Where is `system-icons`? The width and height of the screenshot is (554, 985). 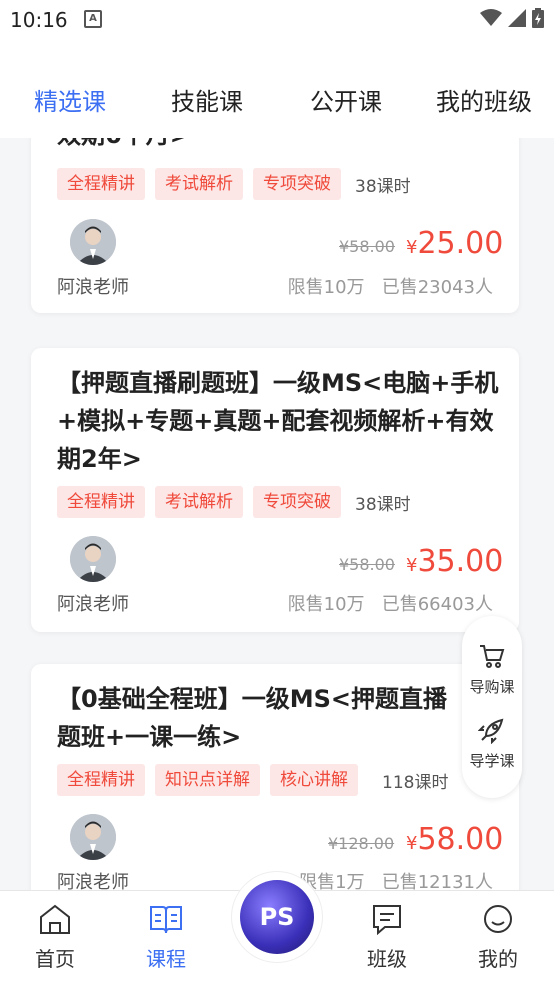 system-icons is located at coordinates (512, 18).